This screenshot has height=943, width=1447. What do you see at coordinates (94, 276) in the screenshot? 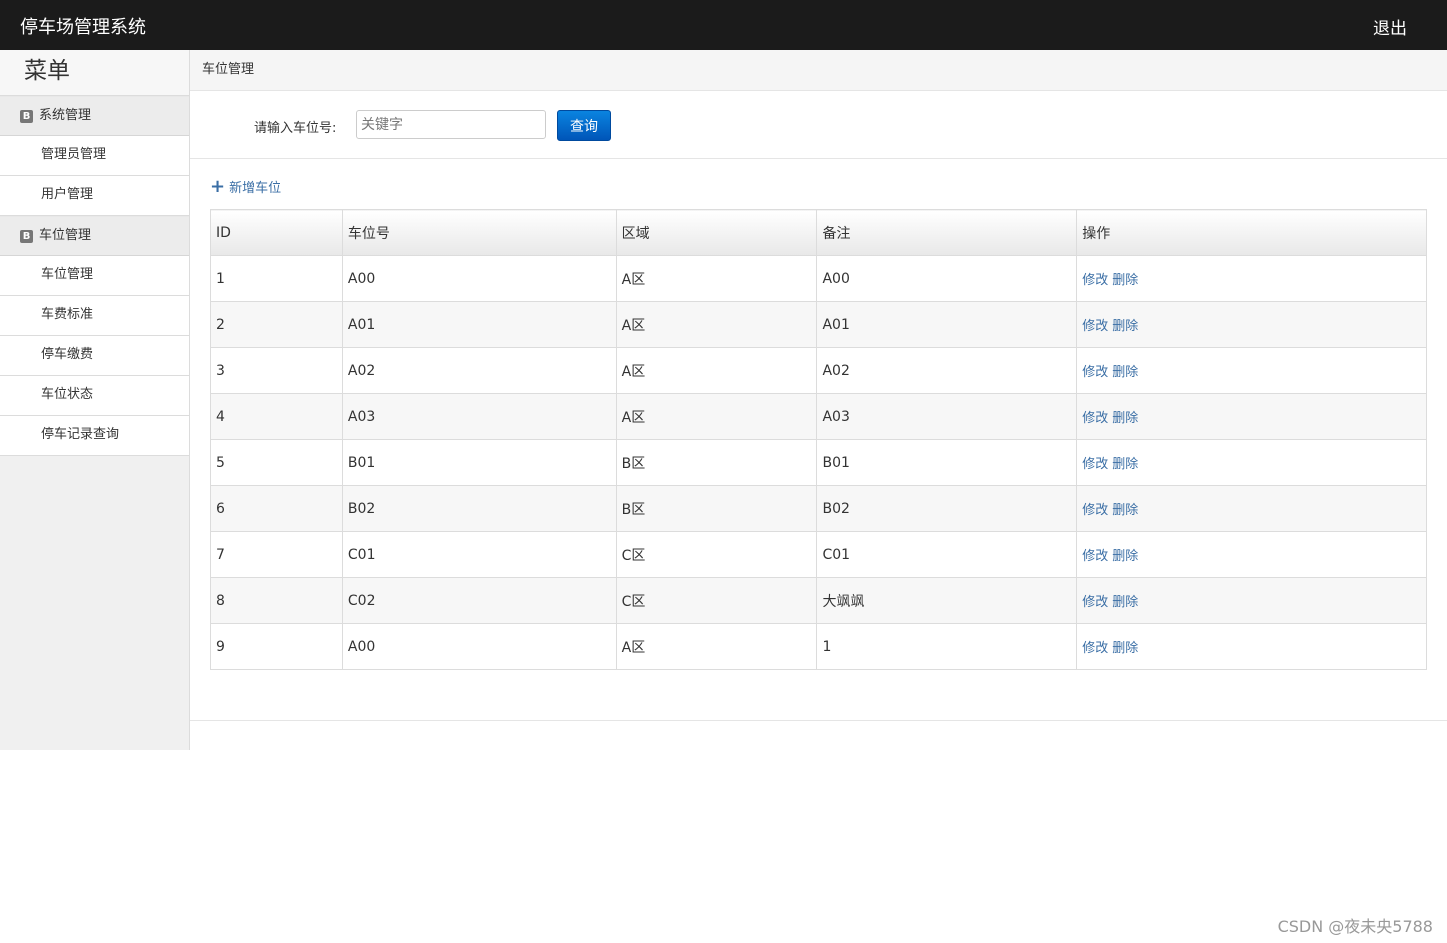
I see `sidebar-item-space-management: 车位管理` at bounding box center [94, 276].